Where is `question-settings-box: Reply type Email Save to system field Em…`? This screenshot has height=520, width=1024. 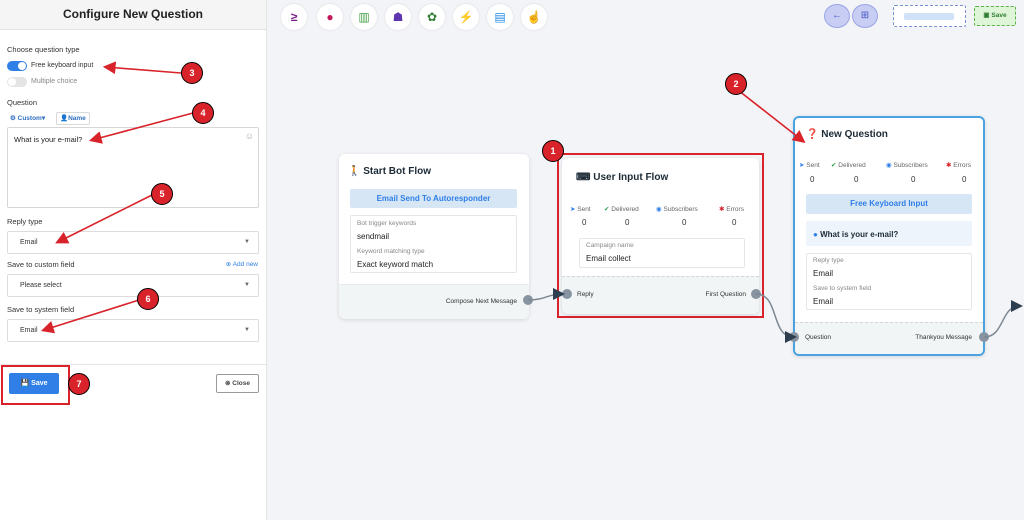 question-settings-box: Reply type Email Save to system field Em… is located at coordinates (889, 281).